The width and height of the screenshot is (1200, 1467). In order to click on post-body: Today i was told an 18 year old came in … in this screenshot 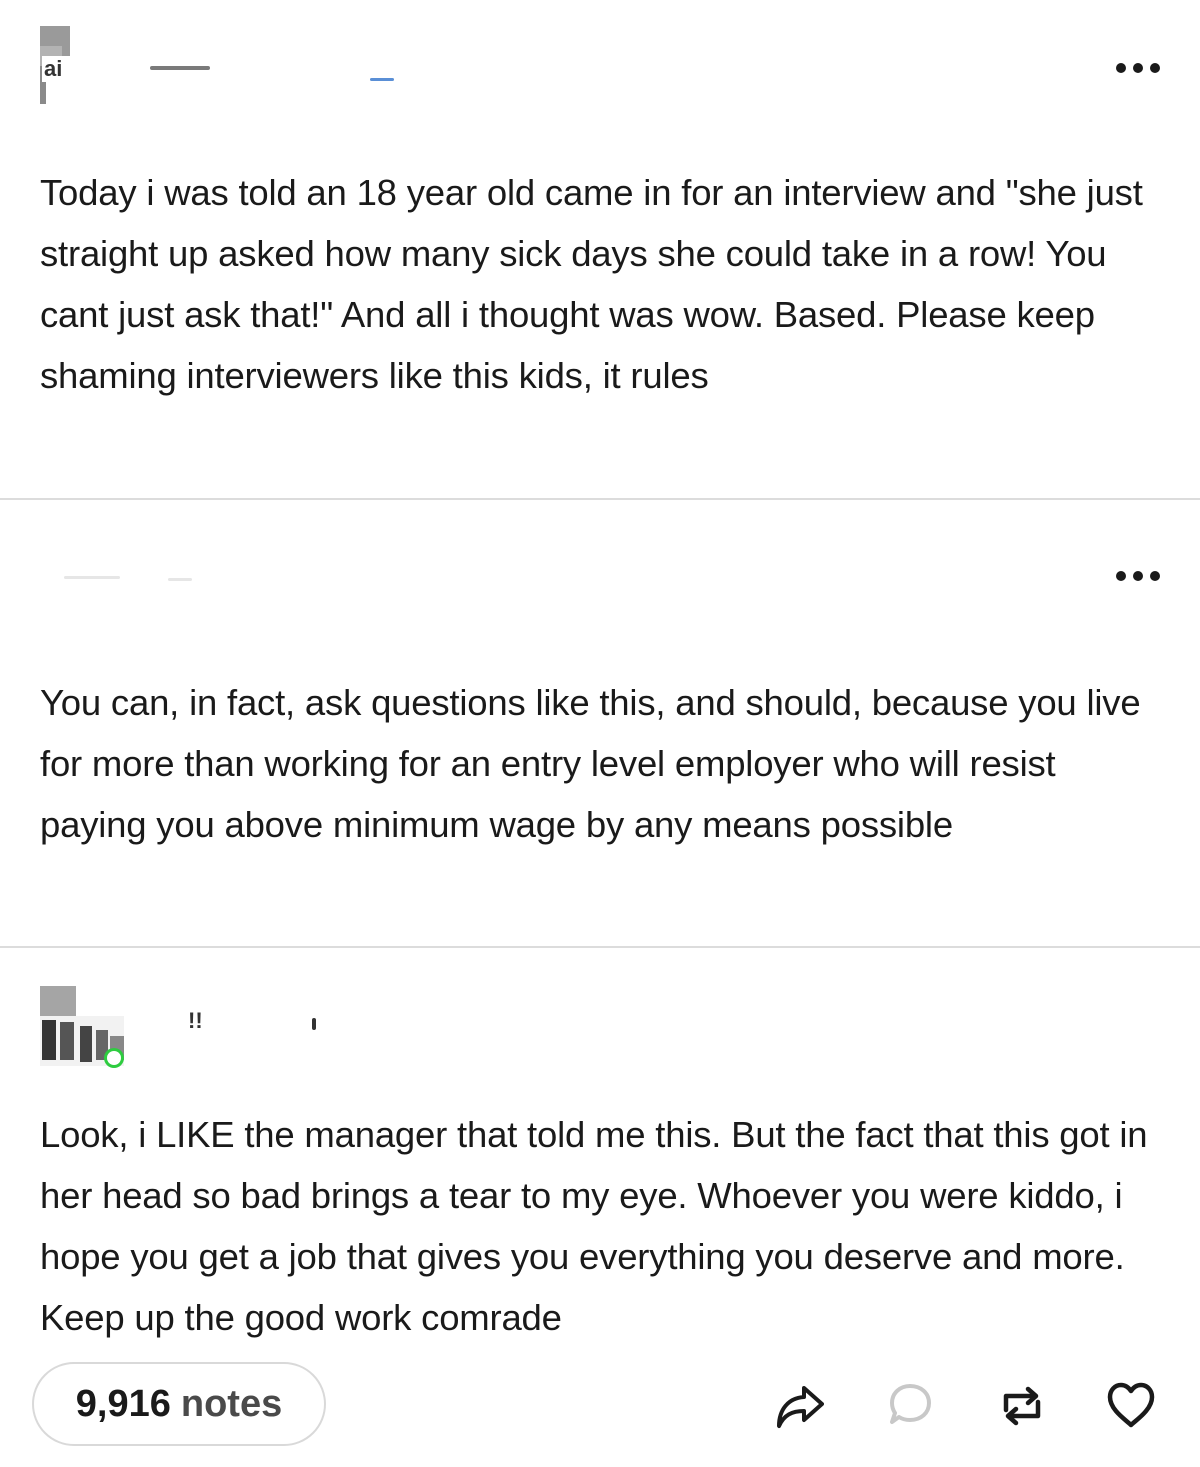, I will do `click(591, 284)`.